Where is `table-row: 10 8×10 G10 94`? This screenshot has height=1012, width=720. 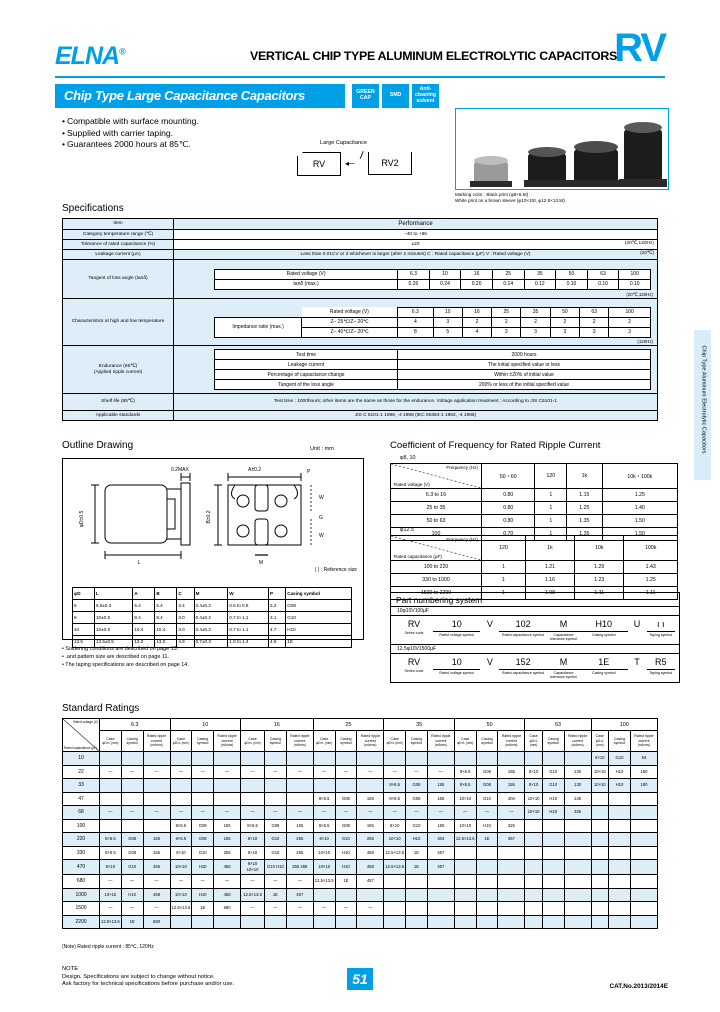 table-row: 10 8×10 G10 94 is located at coordinates (360, 758).